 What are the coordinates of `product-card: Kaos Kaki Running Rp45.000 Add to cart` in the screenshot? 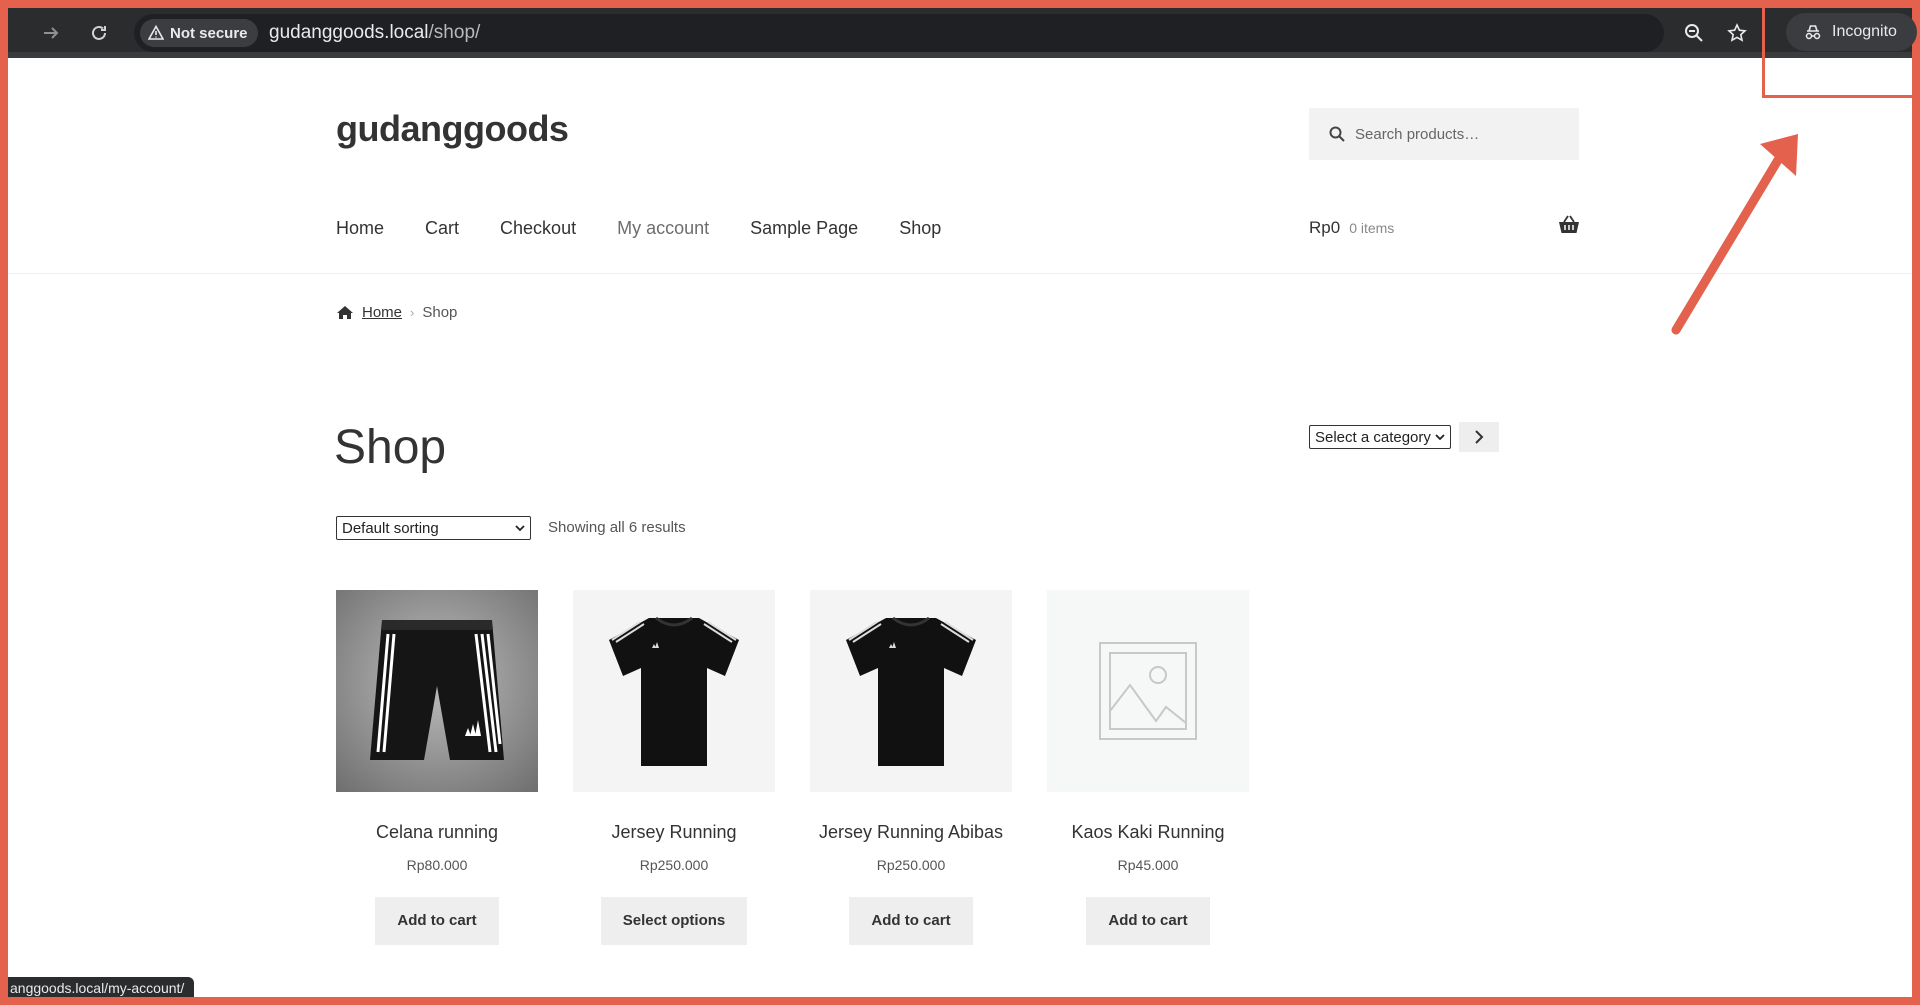 It's located at (1148, 767).